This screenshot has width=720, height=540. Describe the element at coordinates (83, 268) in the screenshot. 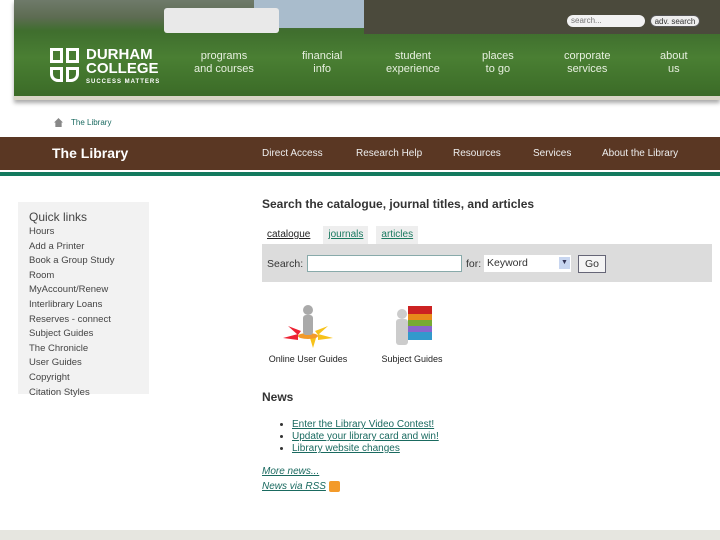

I see `quicklink: Book a Group Study Room` at that location.